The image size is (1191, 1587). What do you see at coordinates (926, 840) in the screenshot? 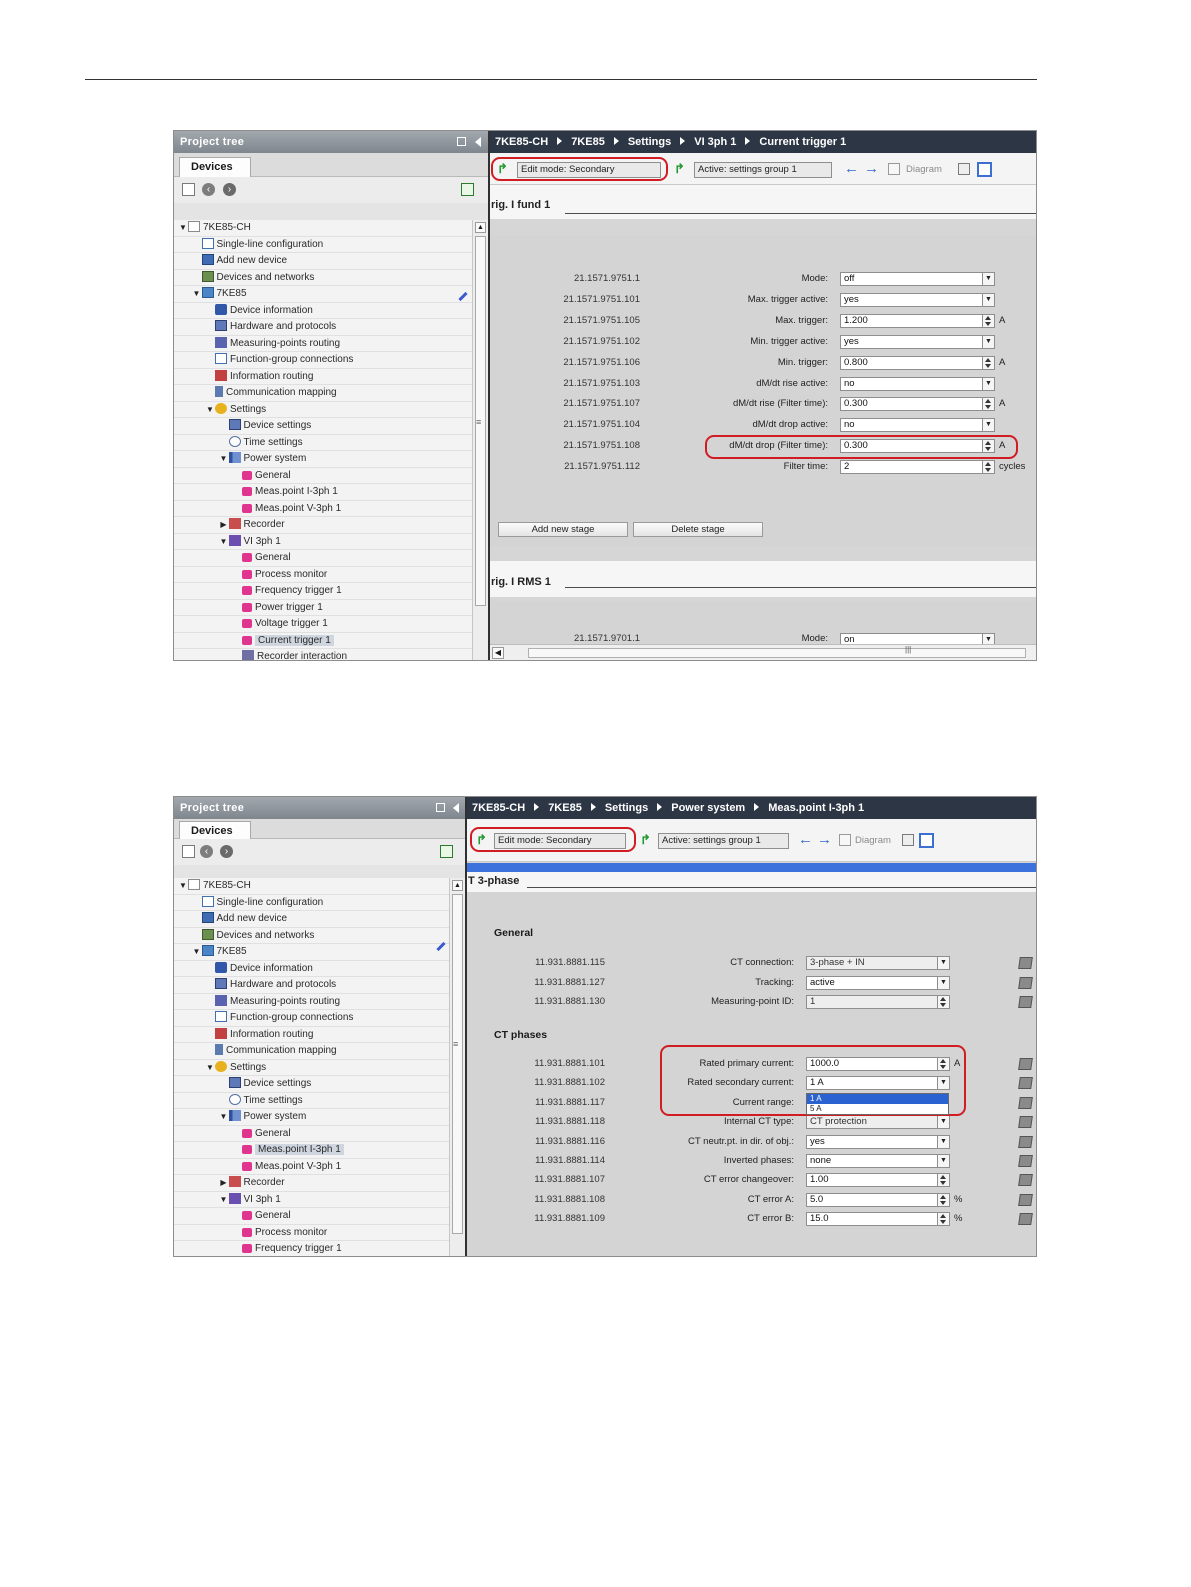
I see `list-view-icon` at bounding box center [926, 840].